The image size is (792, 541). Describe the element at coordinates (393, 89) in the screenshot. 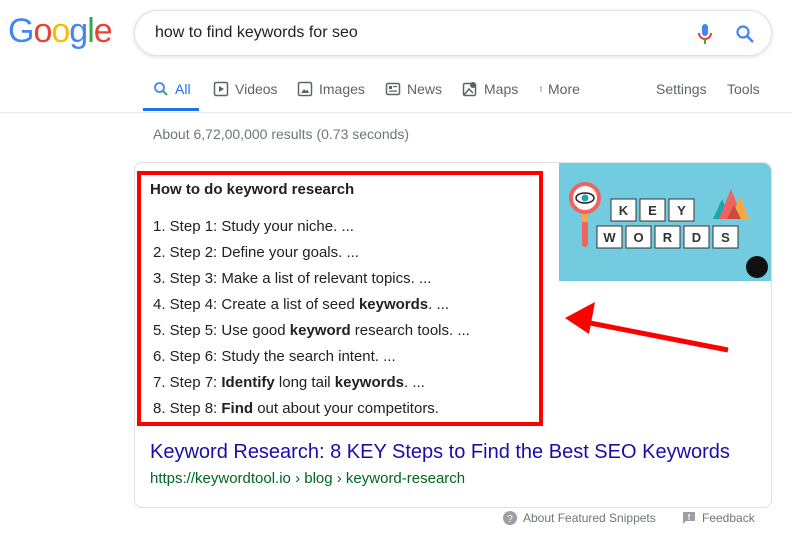

I see `news-icon` at that location.